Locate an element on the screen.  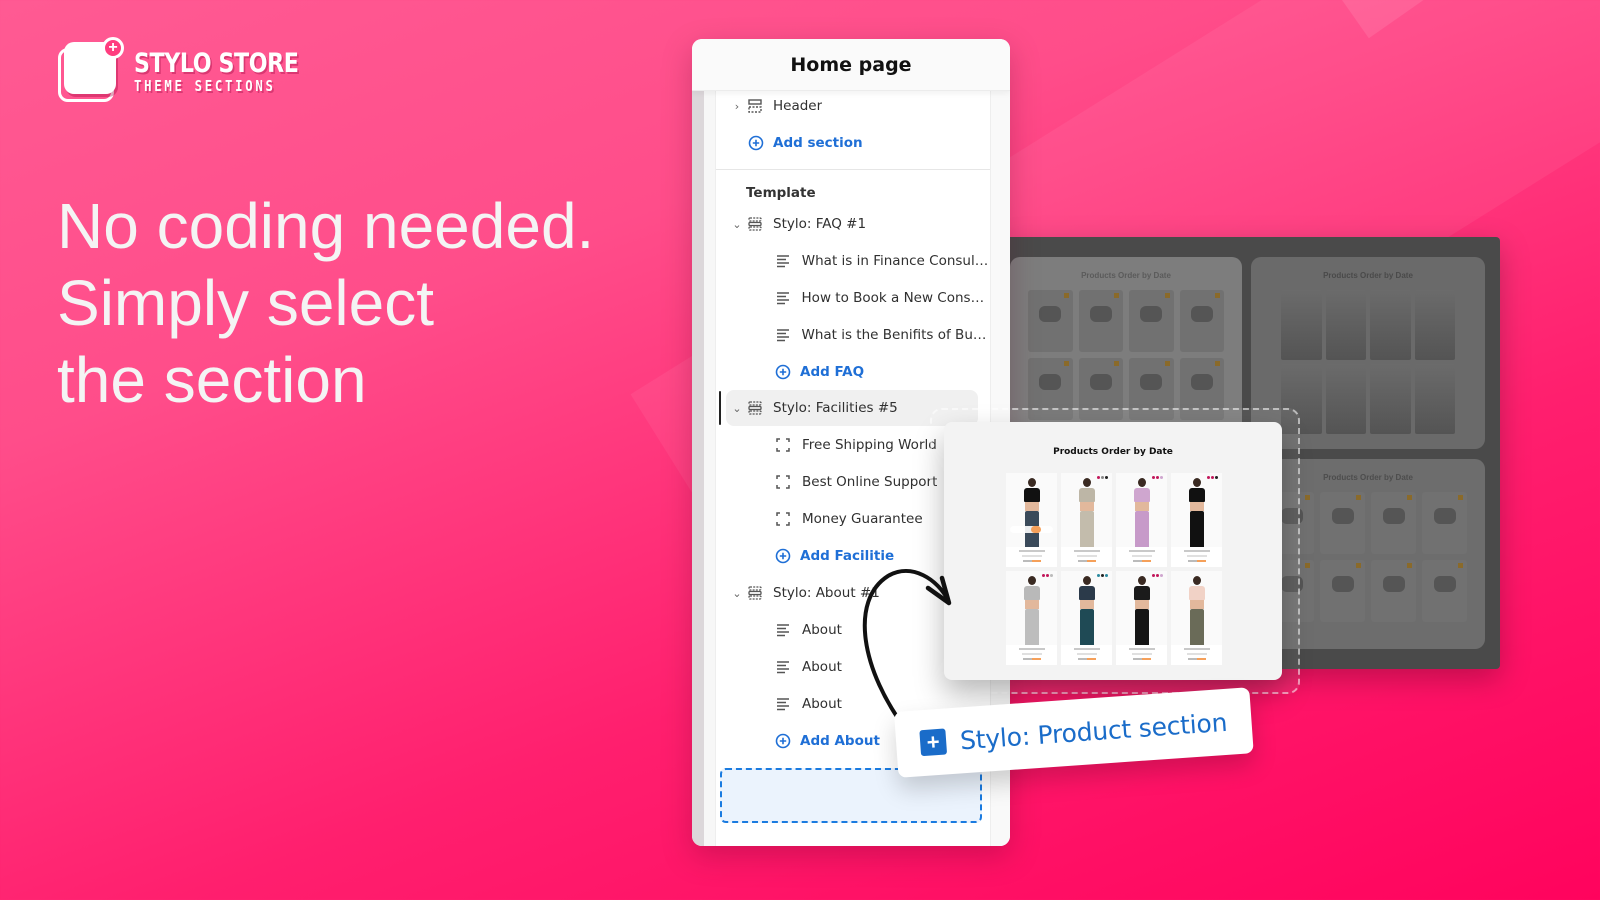
section-item-faq: ⌄ Stylo: FAQ #1 is located at coordinates (860, 224).